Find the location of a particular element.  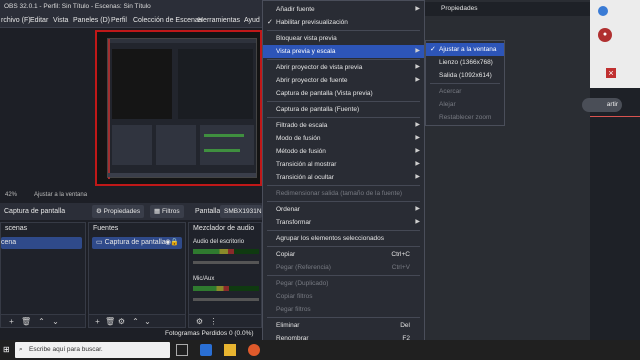

captured-mixer is located at coordinates (227, 145).